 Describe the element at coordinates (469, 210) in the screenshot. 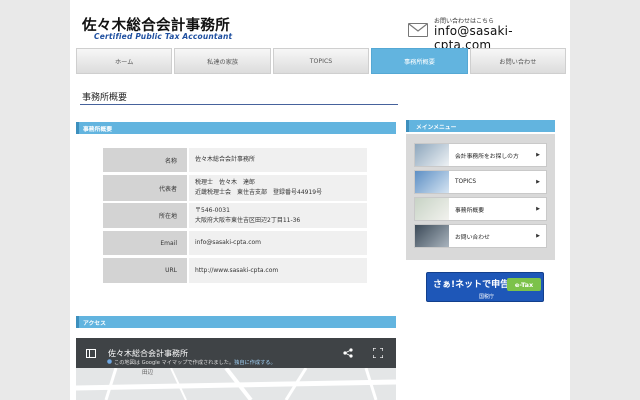

I see `sidebar-menu-item-label: 事務所概要` at that location.